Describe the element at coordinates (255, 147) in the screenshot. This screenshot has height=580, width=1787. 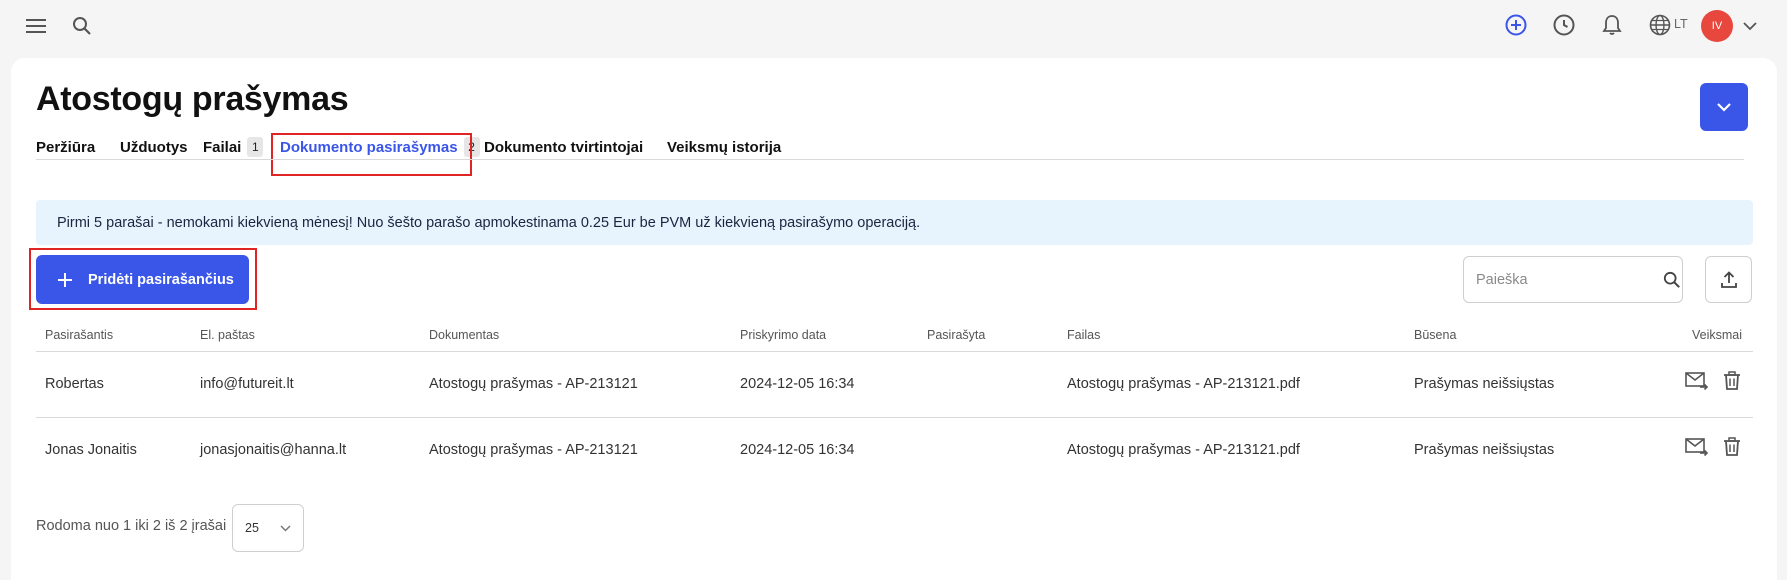
I see `tab-count-badge: 1` at that location.